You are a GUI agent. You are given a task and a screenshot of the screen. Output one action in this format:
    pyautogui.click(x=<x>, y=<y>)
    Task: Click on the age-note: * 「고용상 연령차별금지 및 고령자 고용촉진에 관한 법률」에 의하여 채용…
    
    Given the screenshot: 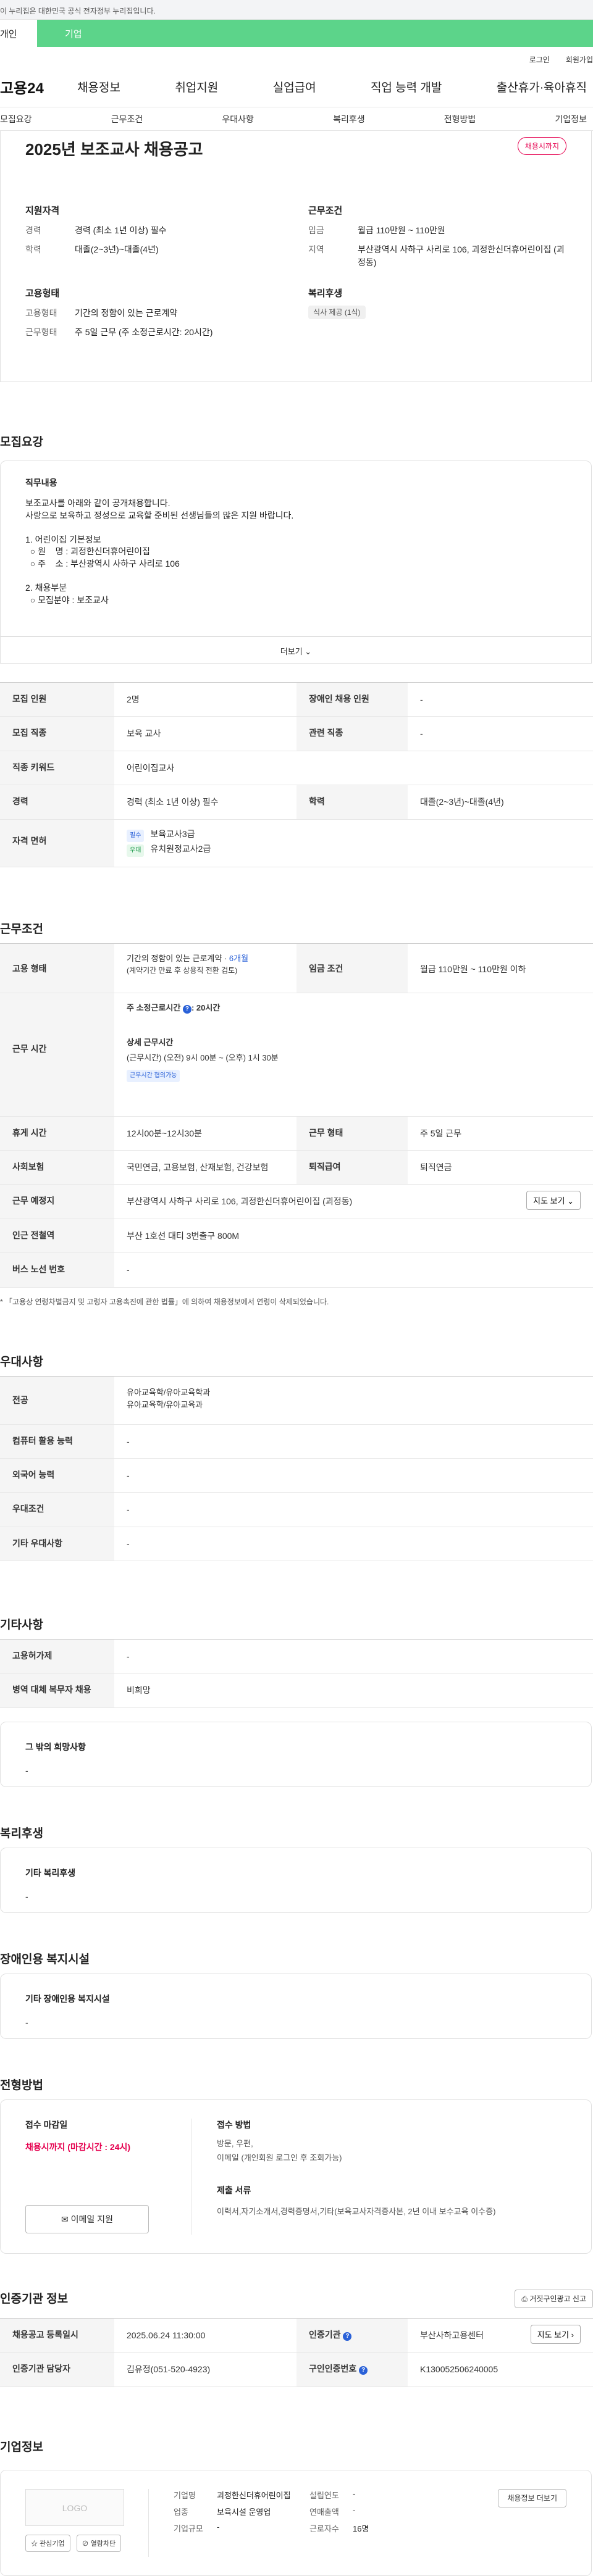 What is the action you would take?
    pyautogui.click(x=164, y=1301)
    